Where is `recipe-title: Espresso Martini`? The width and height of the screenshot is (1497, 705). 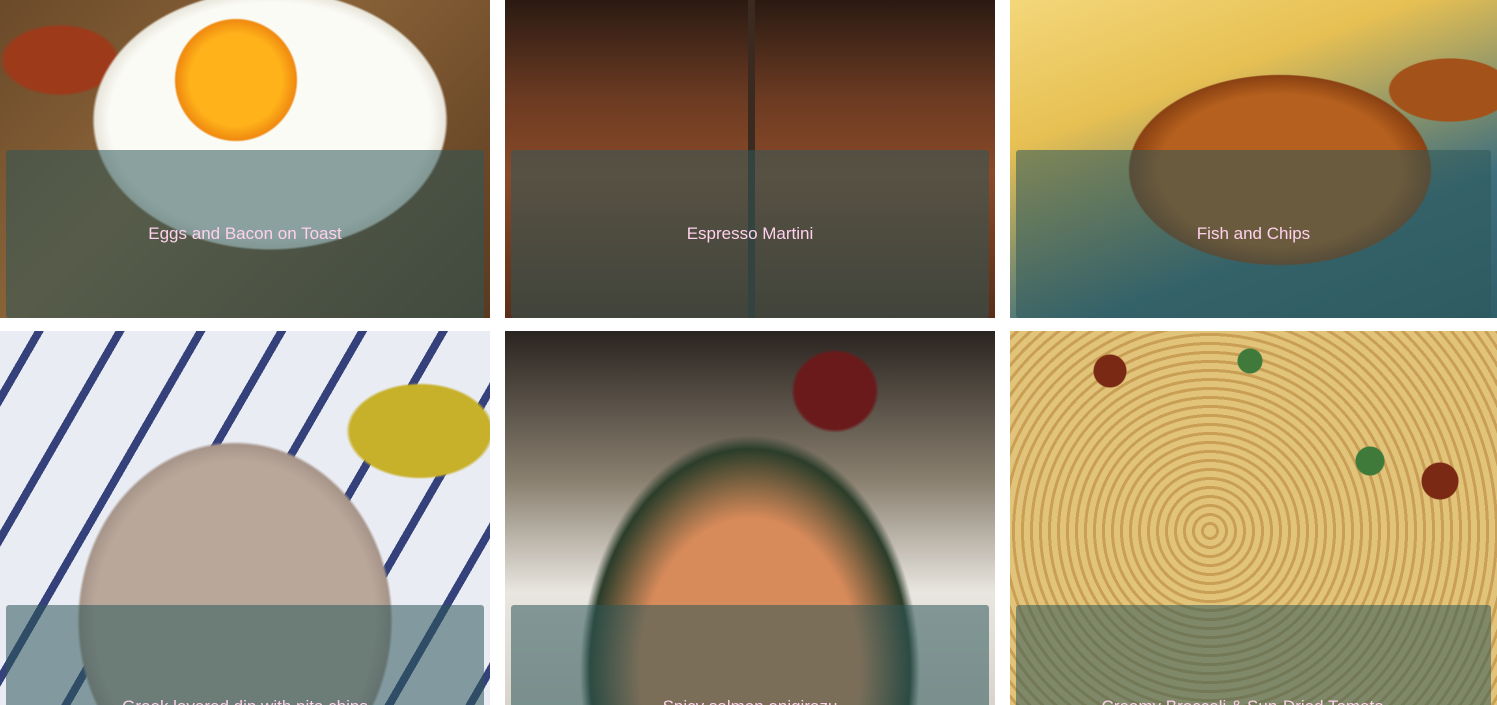
recipe-title: Espresso Martini is located at coordinates (750, 234).